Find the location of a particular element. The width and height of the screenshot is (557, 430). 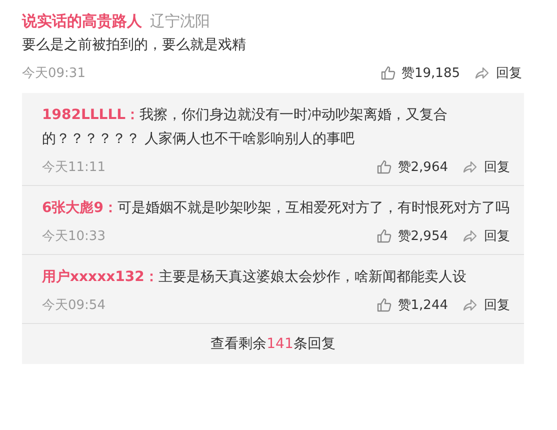

comment-text: 要么是之前被拍到的，要么就是戏精 is located at coordinates (134, 45).